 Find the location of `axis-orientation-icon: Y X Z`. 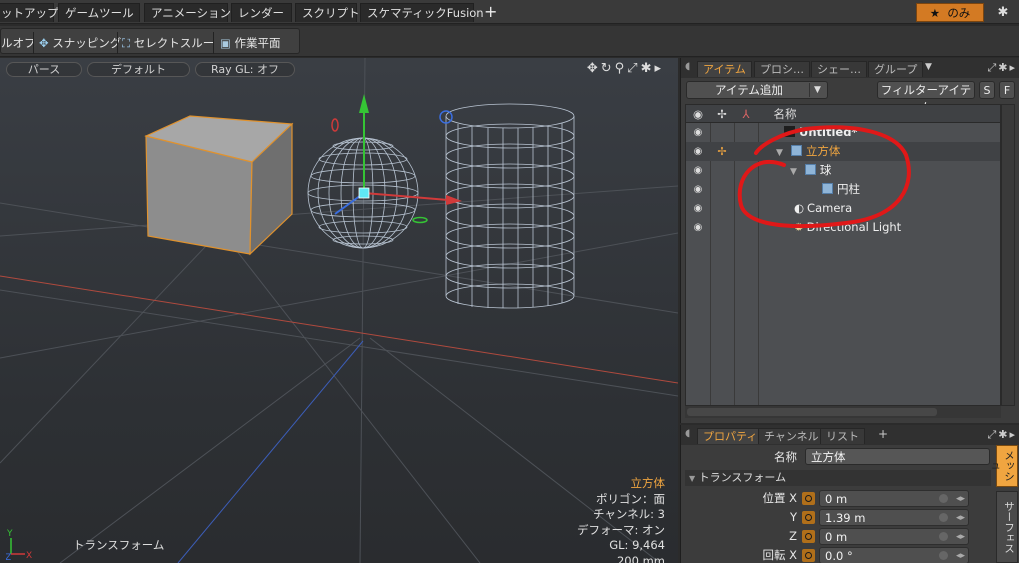

axis-orientation-icon: Y X Z is located at coordinates (19, 544).